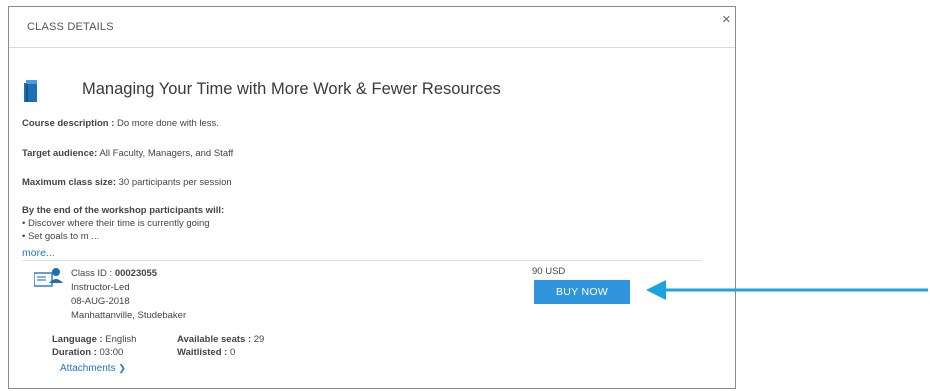  What do you see at coordinates (48, 277) in the screenshot?
I see `classroom-icon` at bounding box center [48, 277].